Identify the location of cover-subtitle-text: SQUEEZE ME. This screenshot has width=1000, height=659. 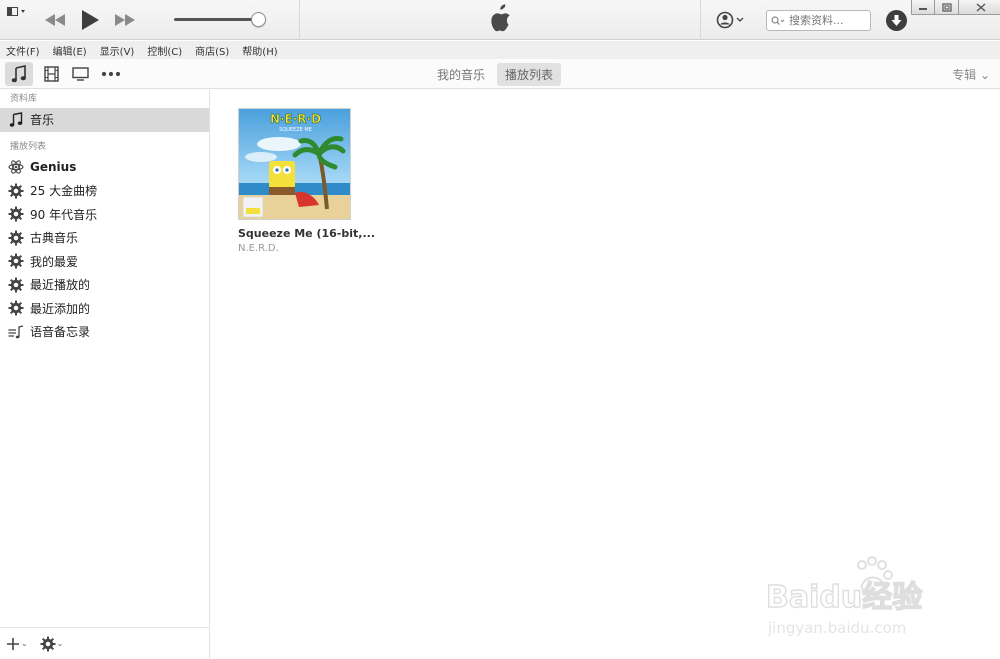
(295, 130).